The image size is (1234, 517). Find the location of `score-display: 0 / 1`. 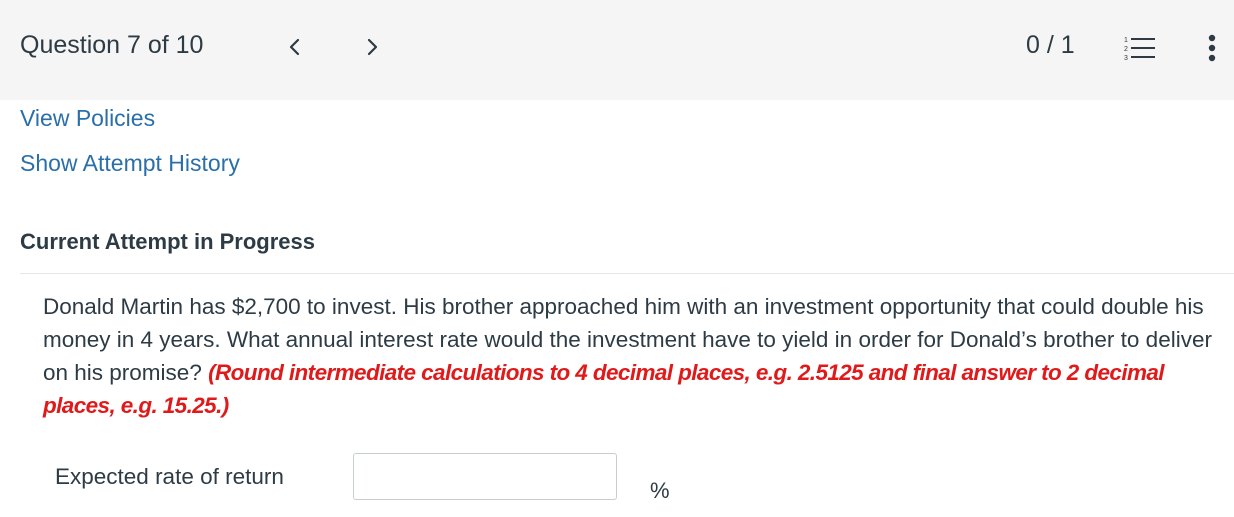

score-display: 0 / 1 is located at coordinates (1050, 45).